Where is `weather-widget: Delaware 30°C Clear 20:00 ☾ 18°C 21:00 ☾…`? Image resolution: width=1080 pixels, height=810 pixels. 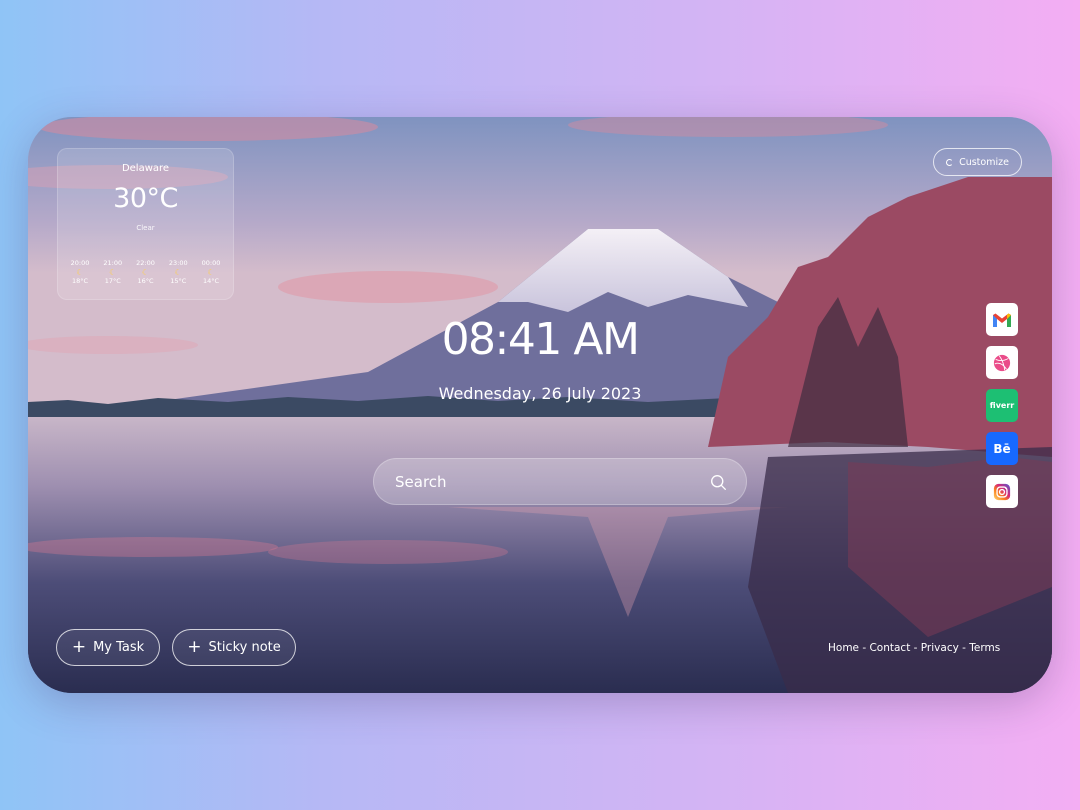 weather-widget: Delaware 30°C Clear 20:00 ☾ 18°C 21:00 ☾… is located at coordinates (145, 224).